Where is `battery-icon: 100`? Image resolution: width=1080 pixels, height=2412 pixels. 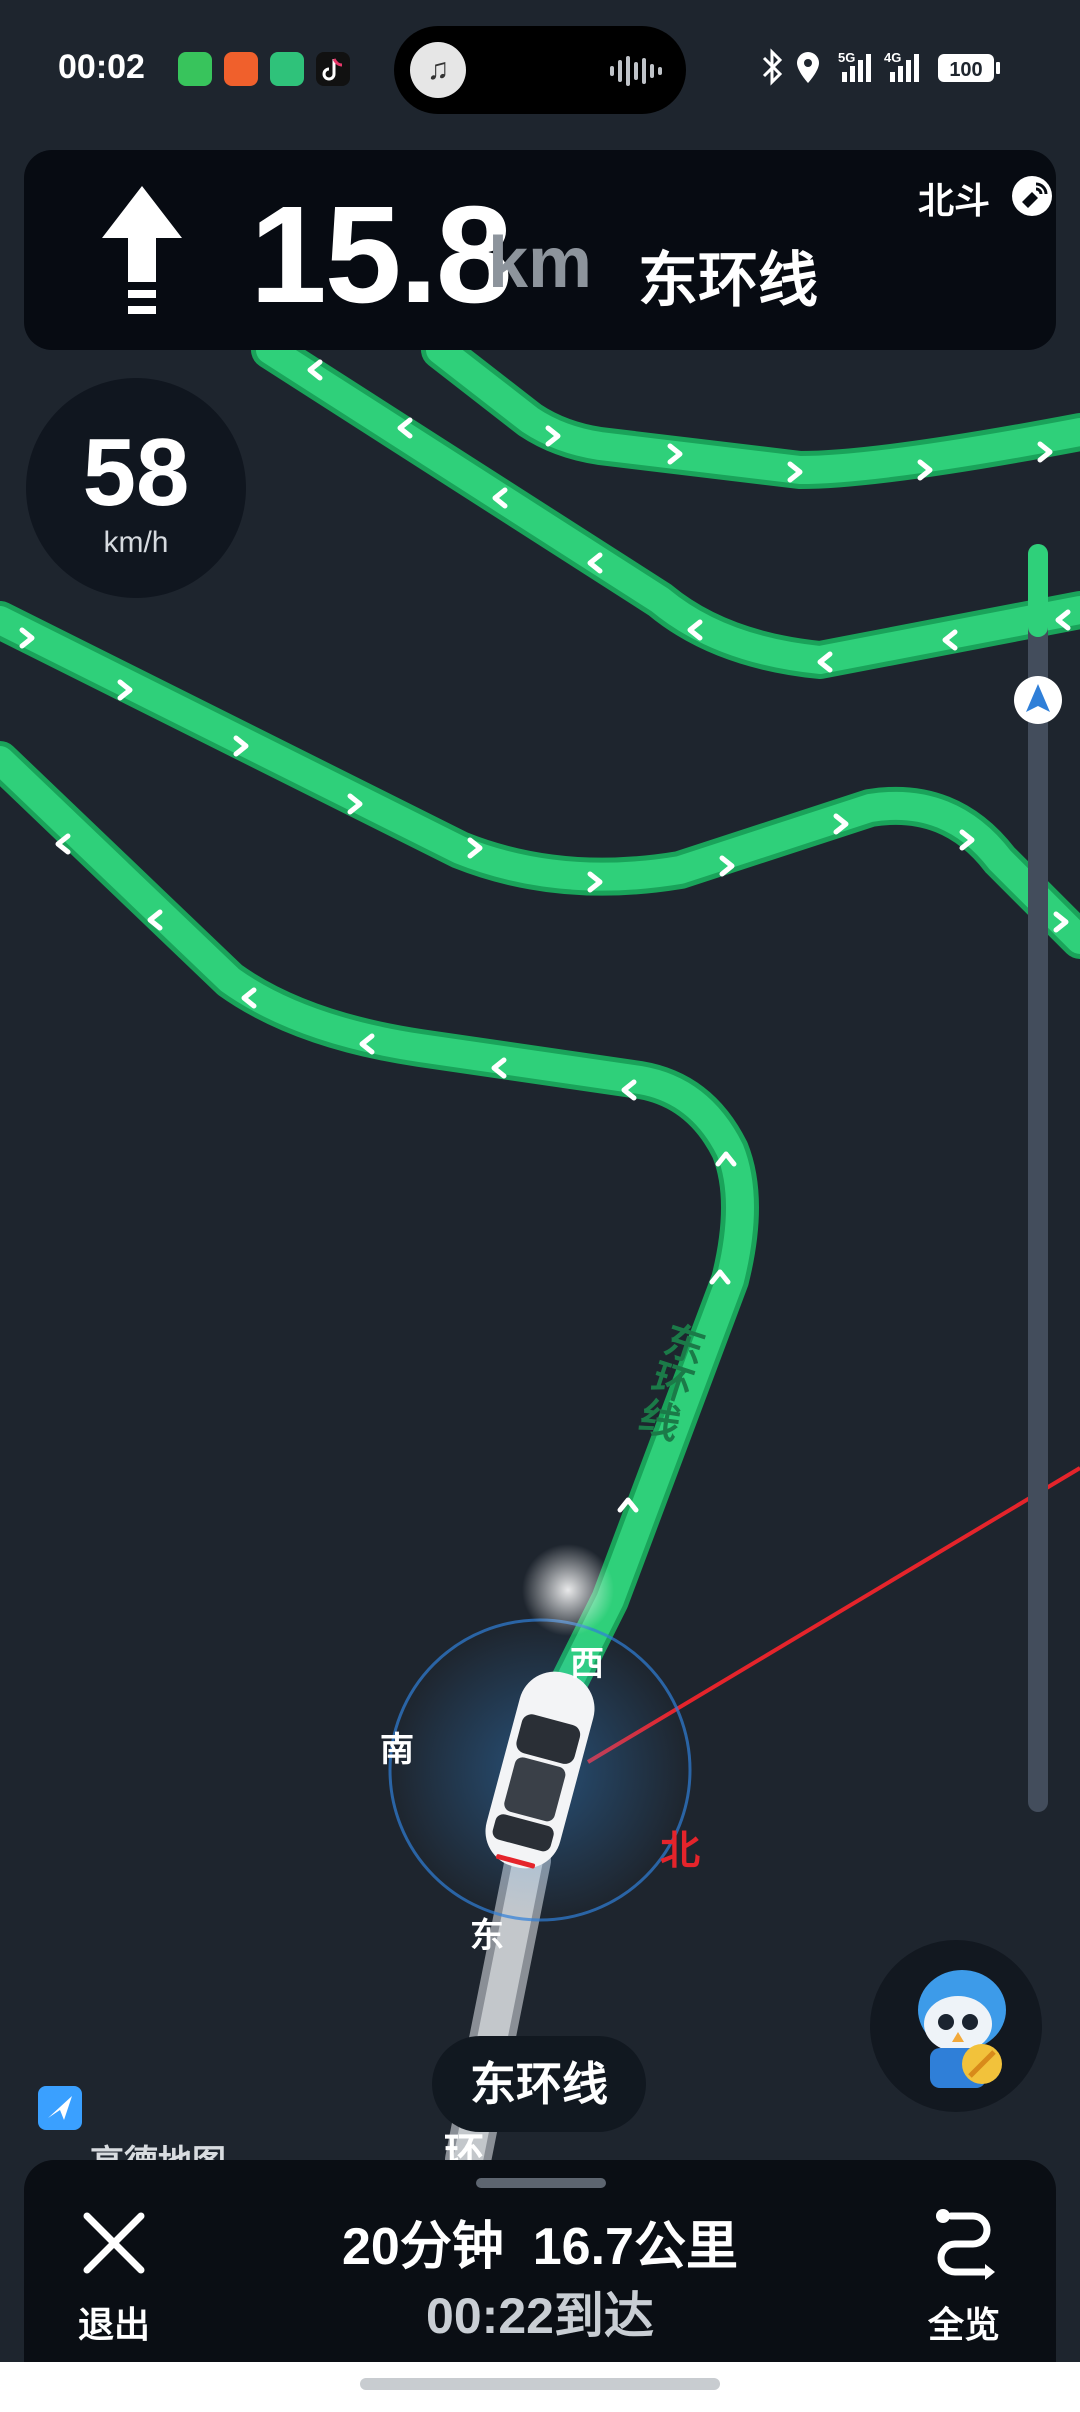
battery-icon: 100 is located at coordinates (969, 68).